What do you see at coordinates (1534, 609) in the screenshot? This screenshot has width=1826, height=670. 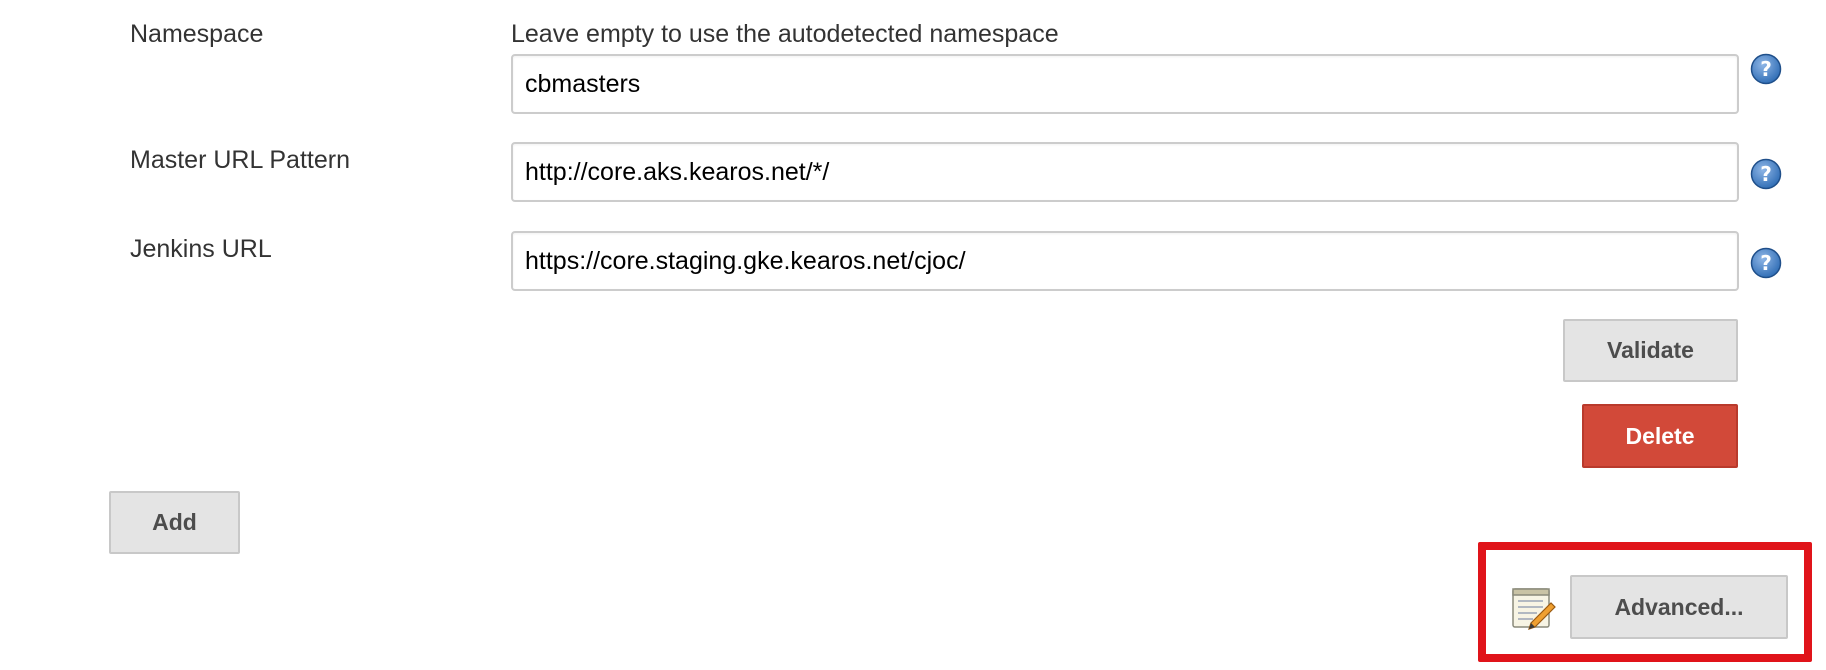 I see `notepad-icon` at bounding box center [1534, 609].